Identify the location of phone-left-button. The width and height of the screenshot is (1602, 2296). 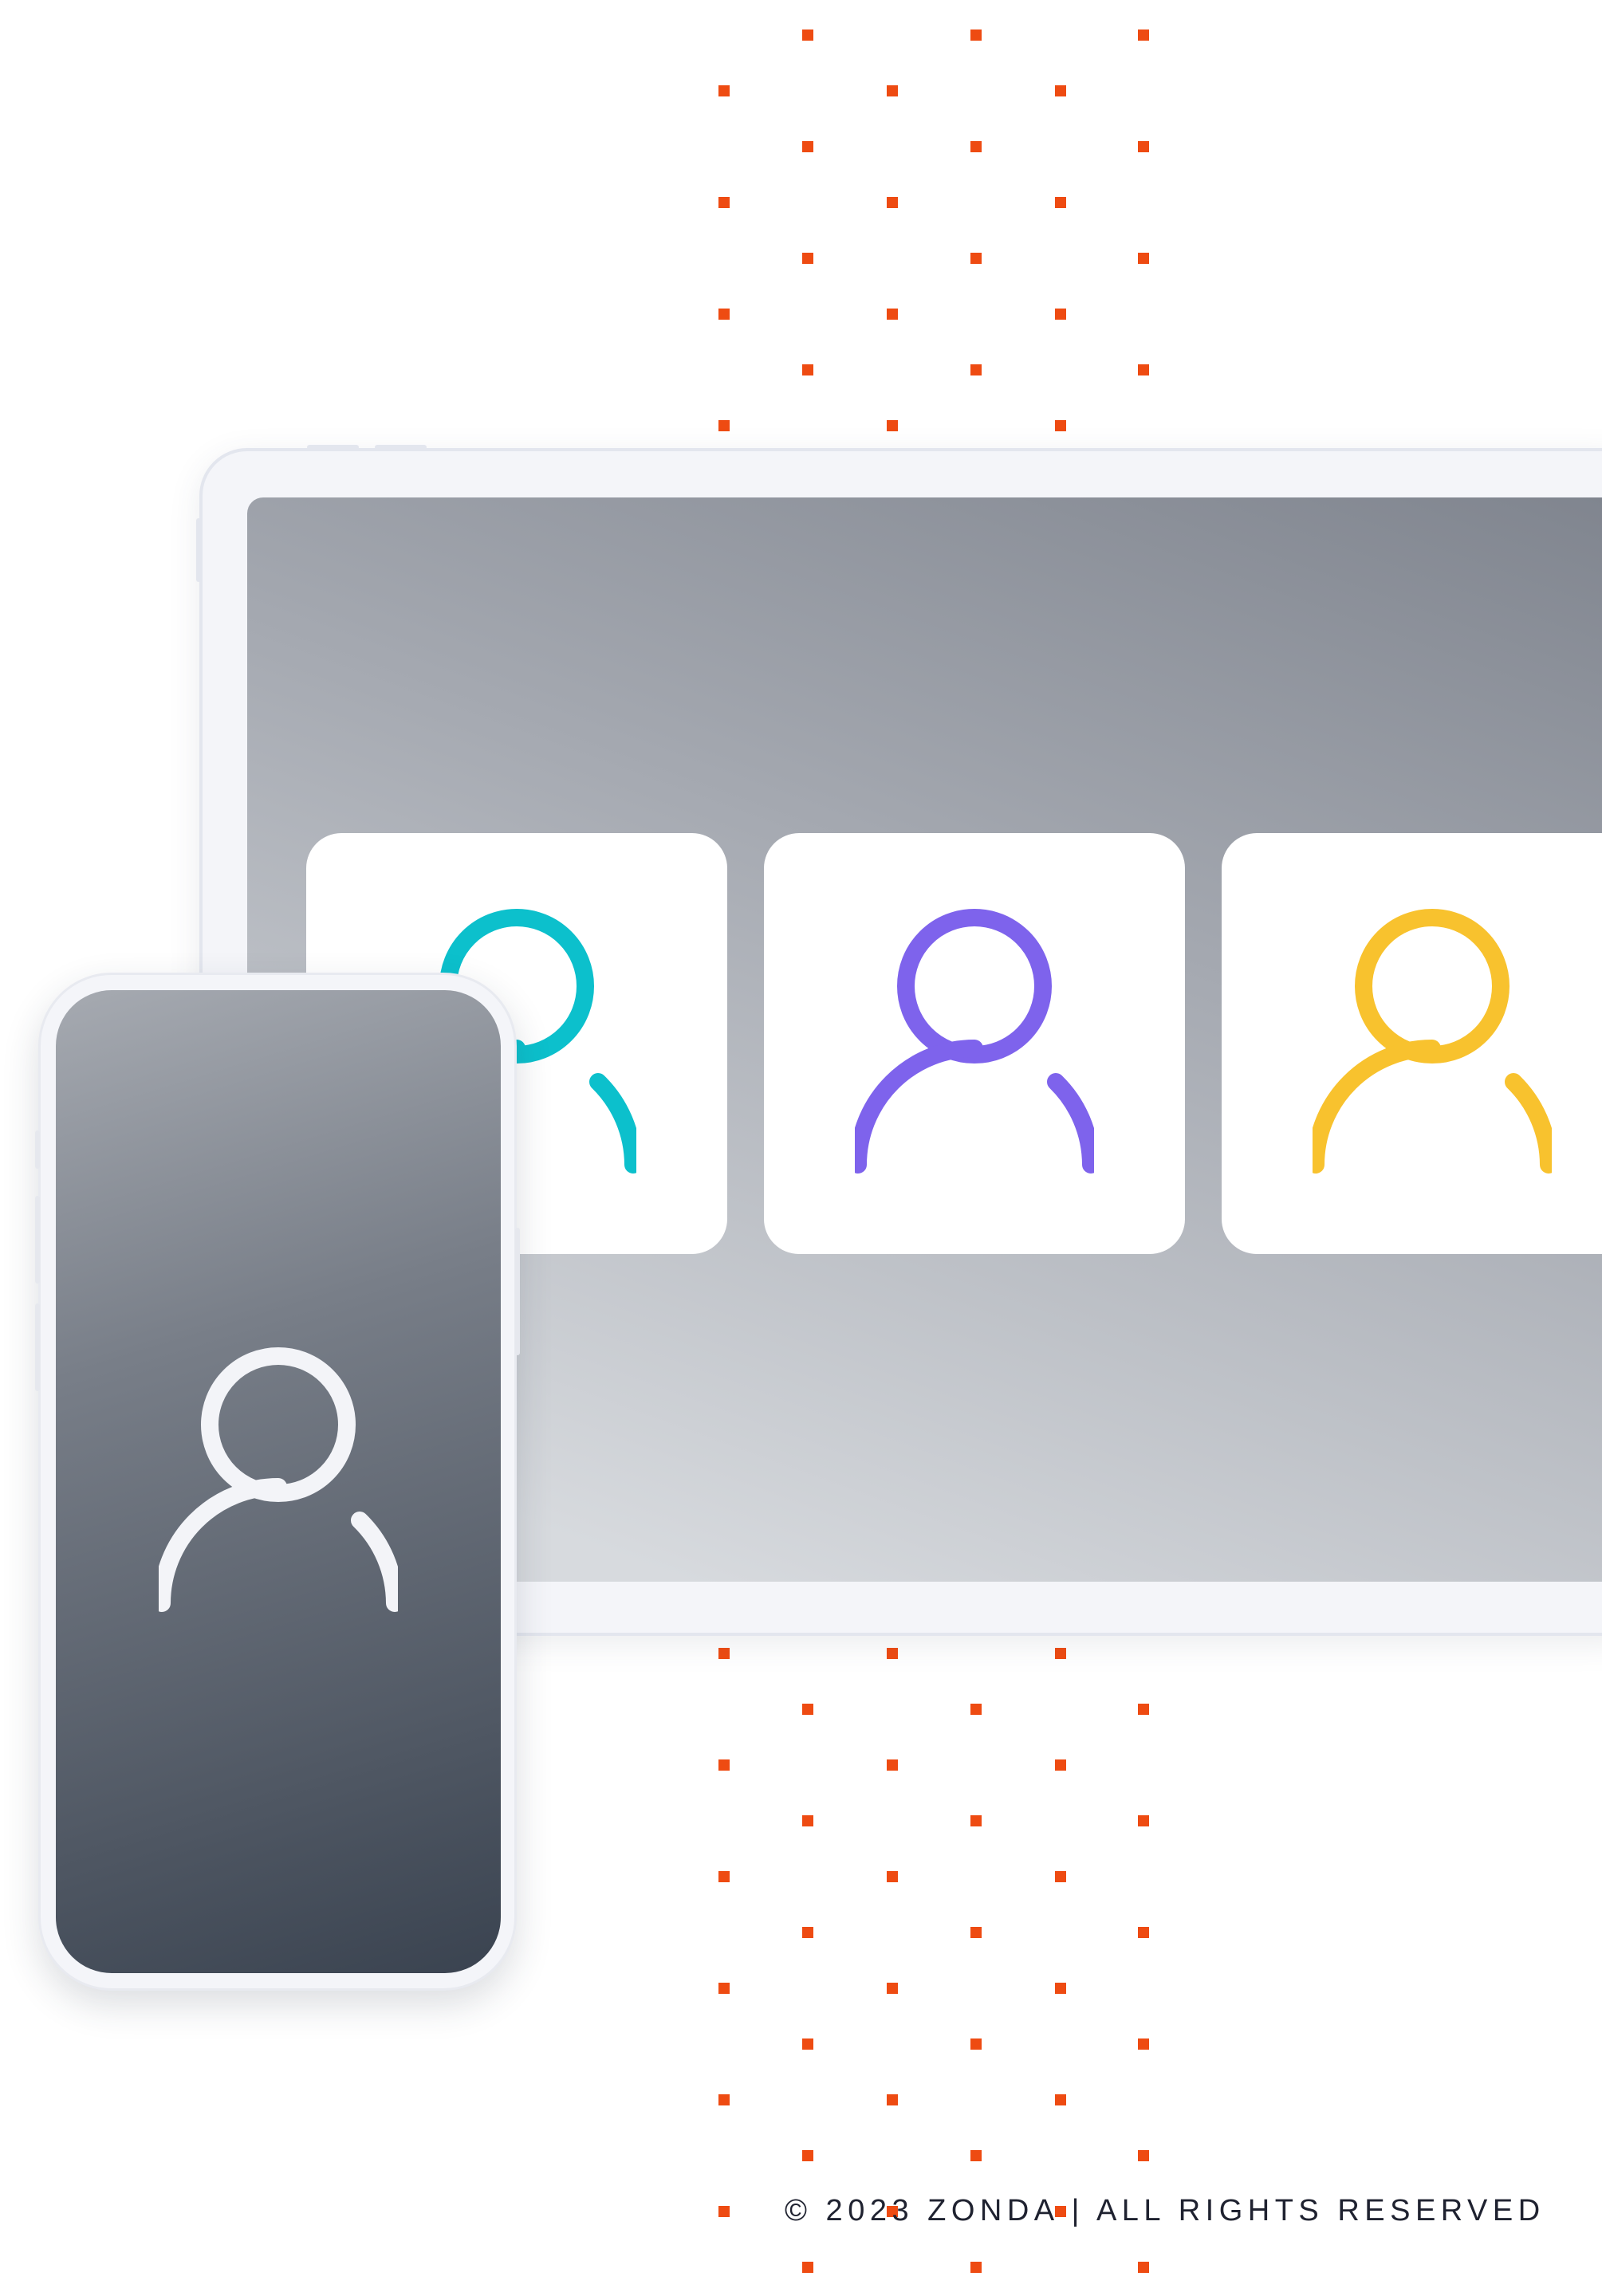
(37, 1149).